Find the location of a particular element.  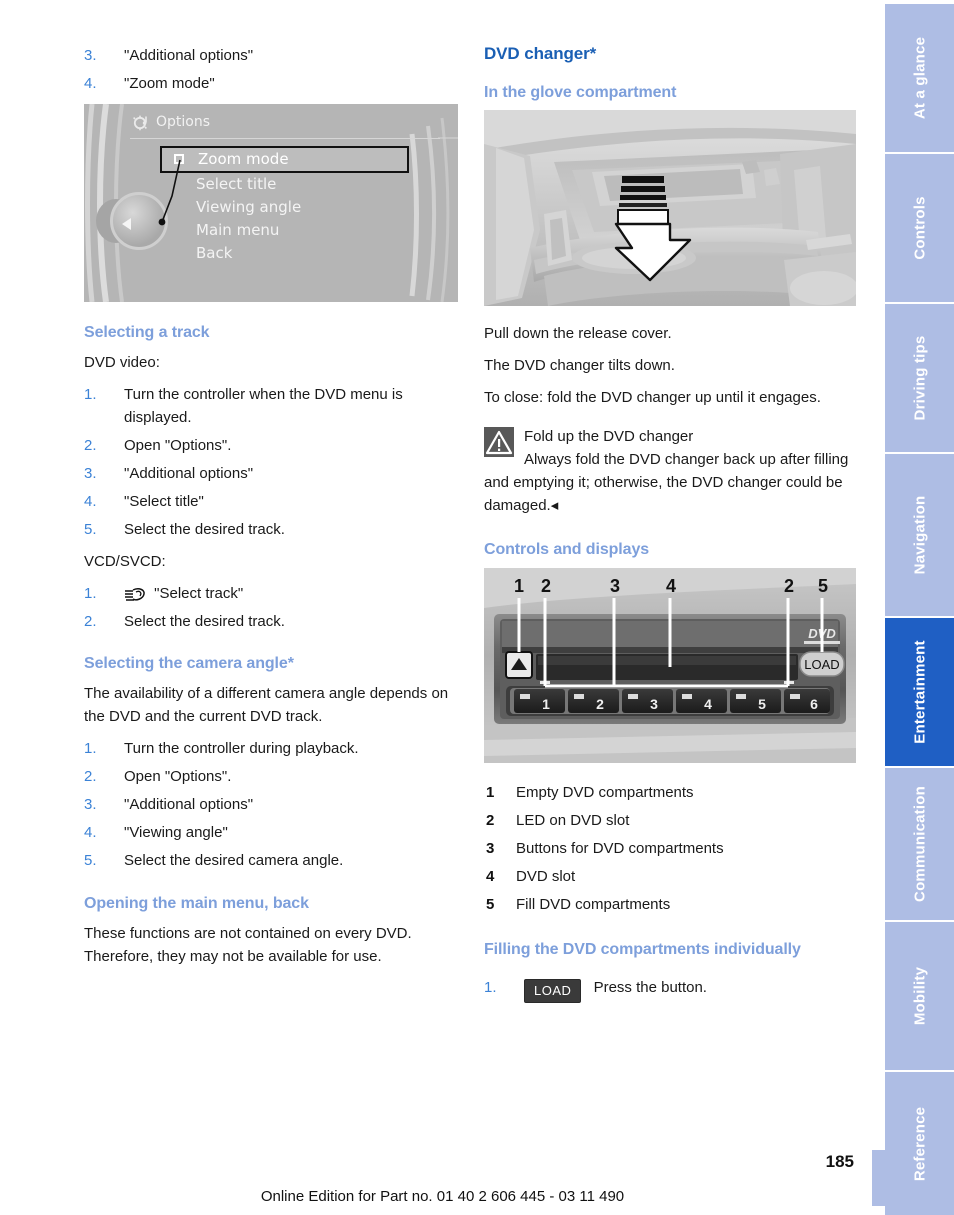

callout-leader-line is located at coordinates (169, 192).